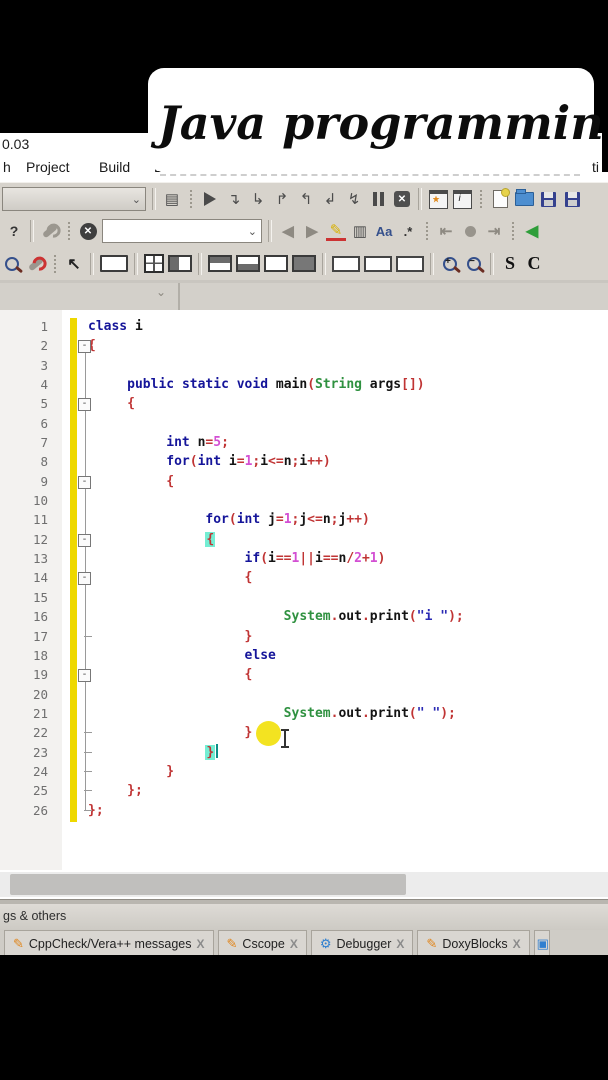 The height and width of the screenshot is (1080, 608). I want to click on regex-button: .*, so click(408, 231).